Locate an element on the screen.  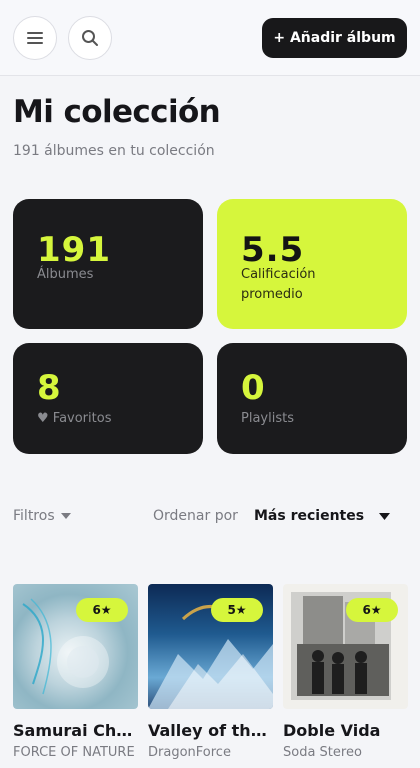
album-title: Doble Vida is located at coordinates (347, 730).